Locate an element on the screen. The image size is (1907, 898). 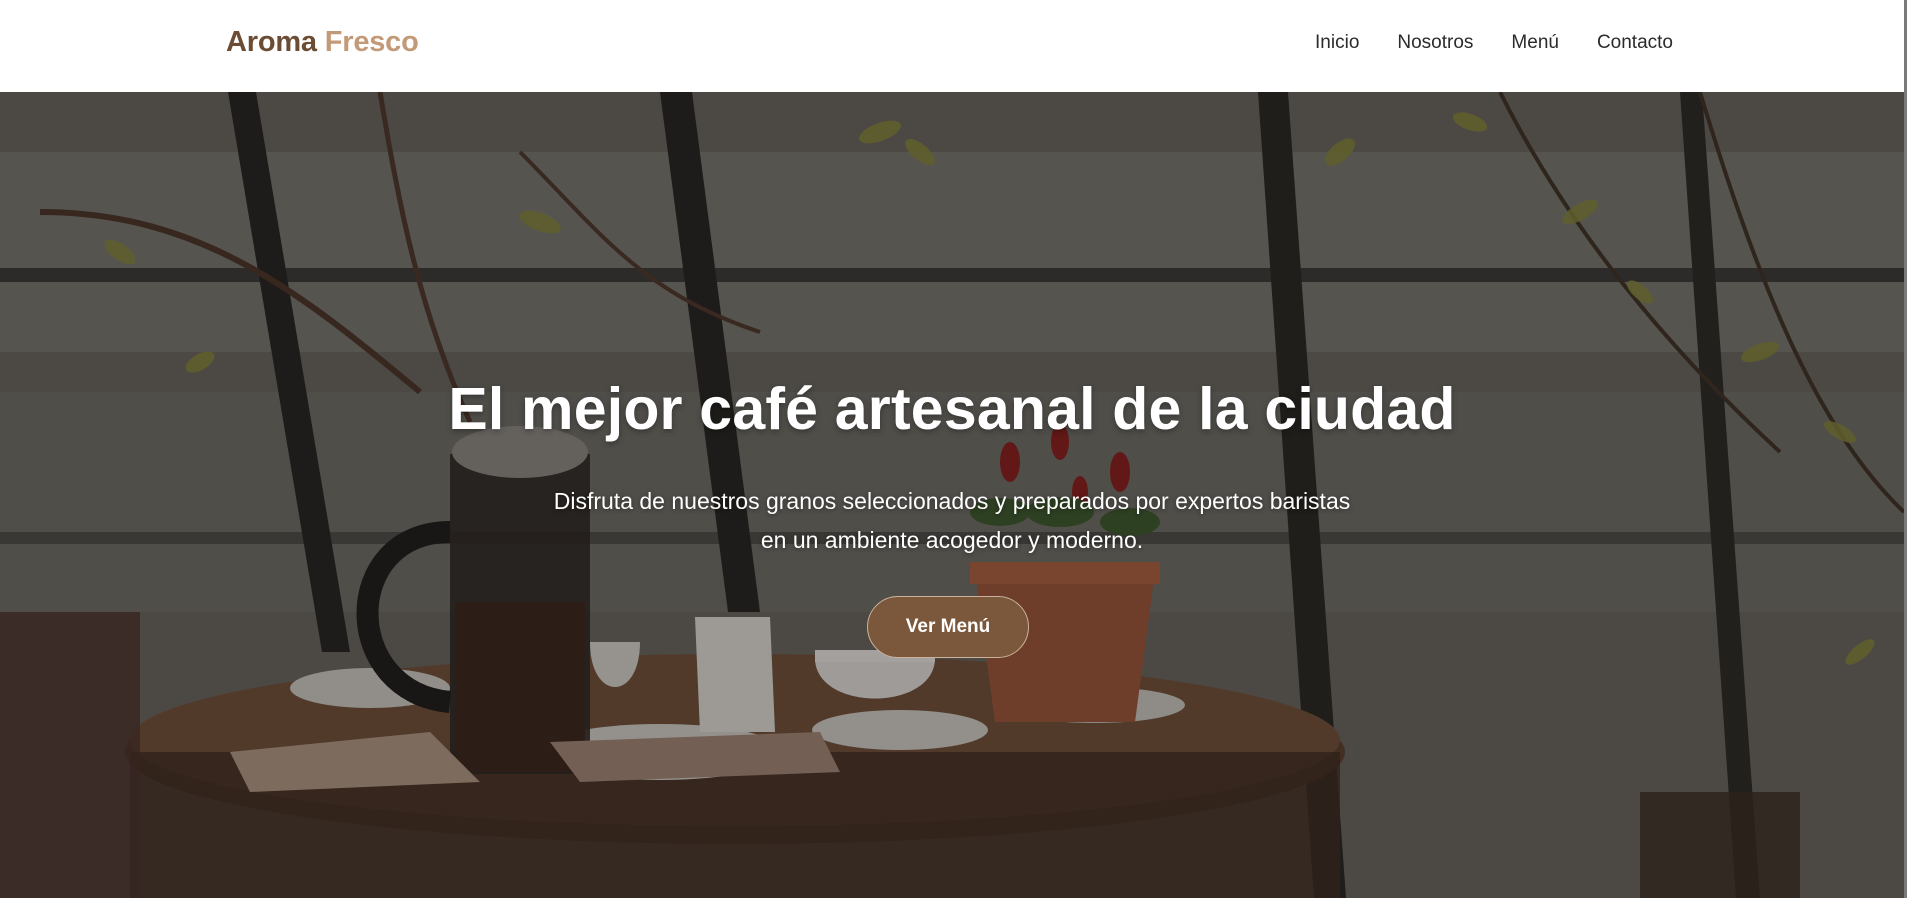
nav-link-inicio: Inicio is located at coordinates (1337, 43).